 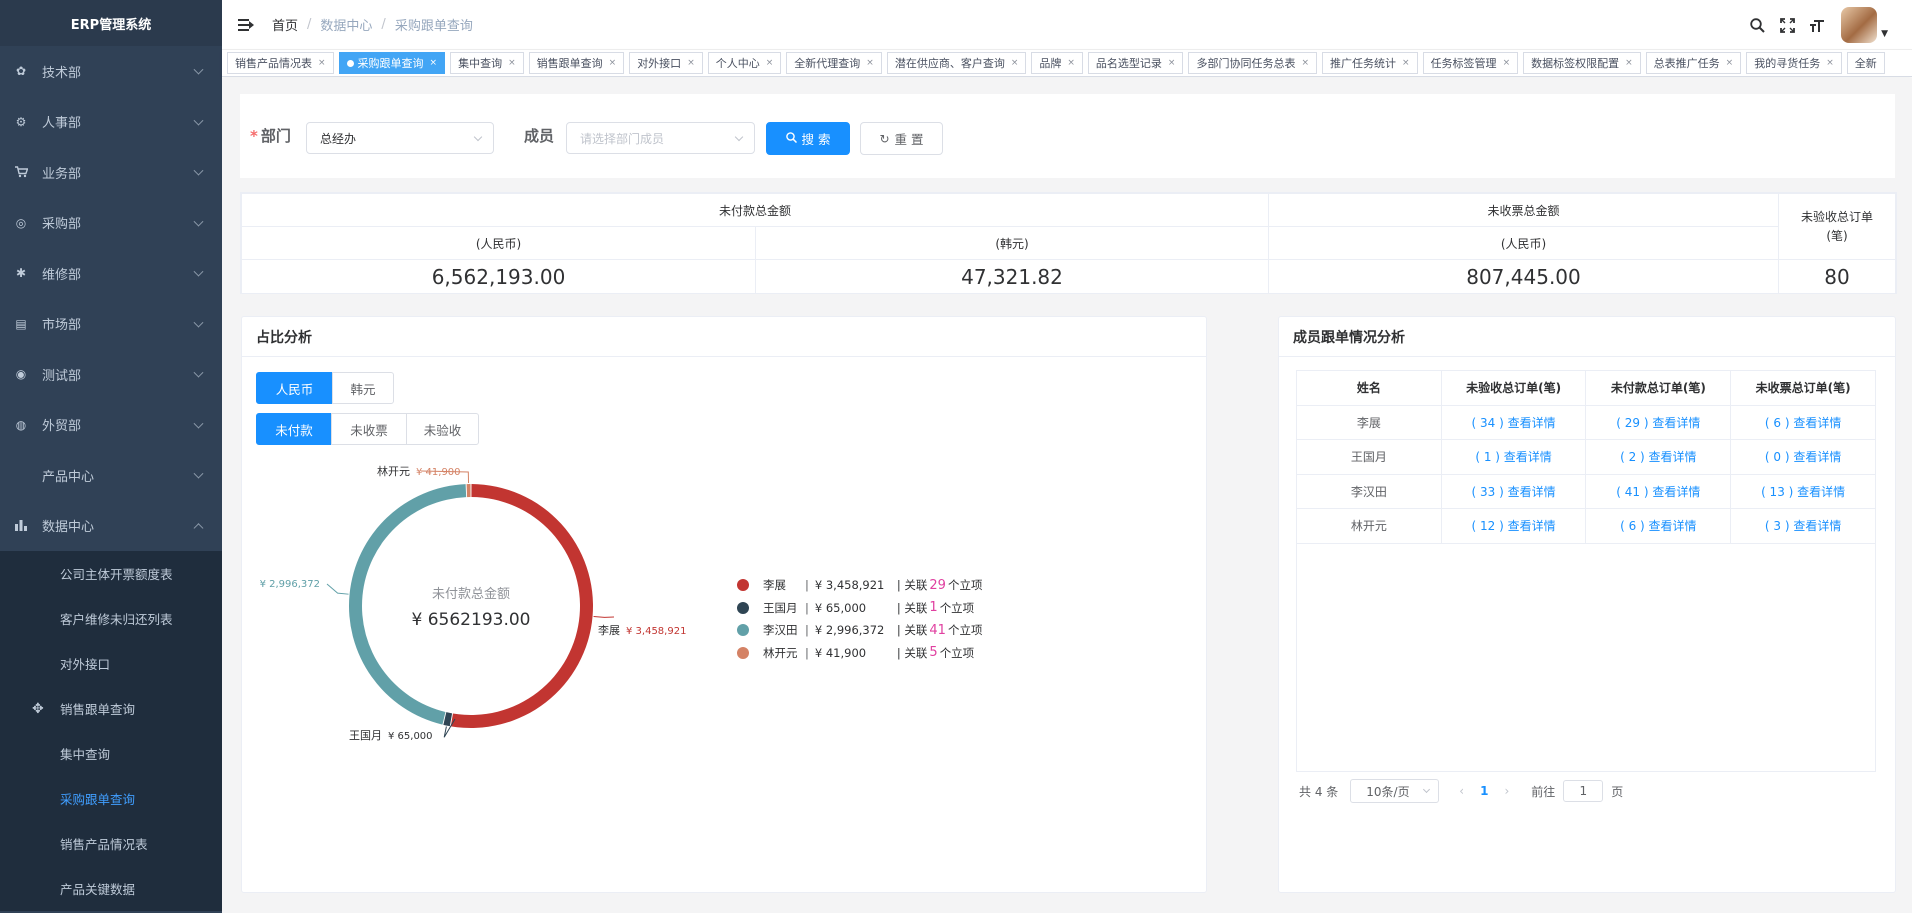 What do you see at coordinates (350, 63) in the screenshot?
I see `active-dot-icon` at bounding box center [350, 63].